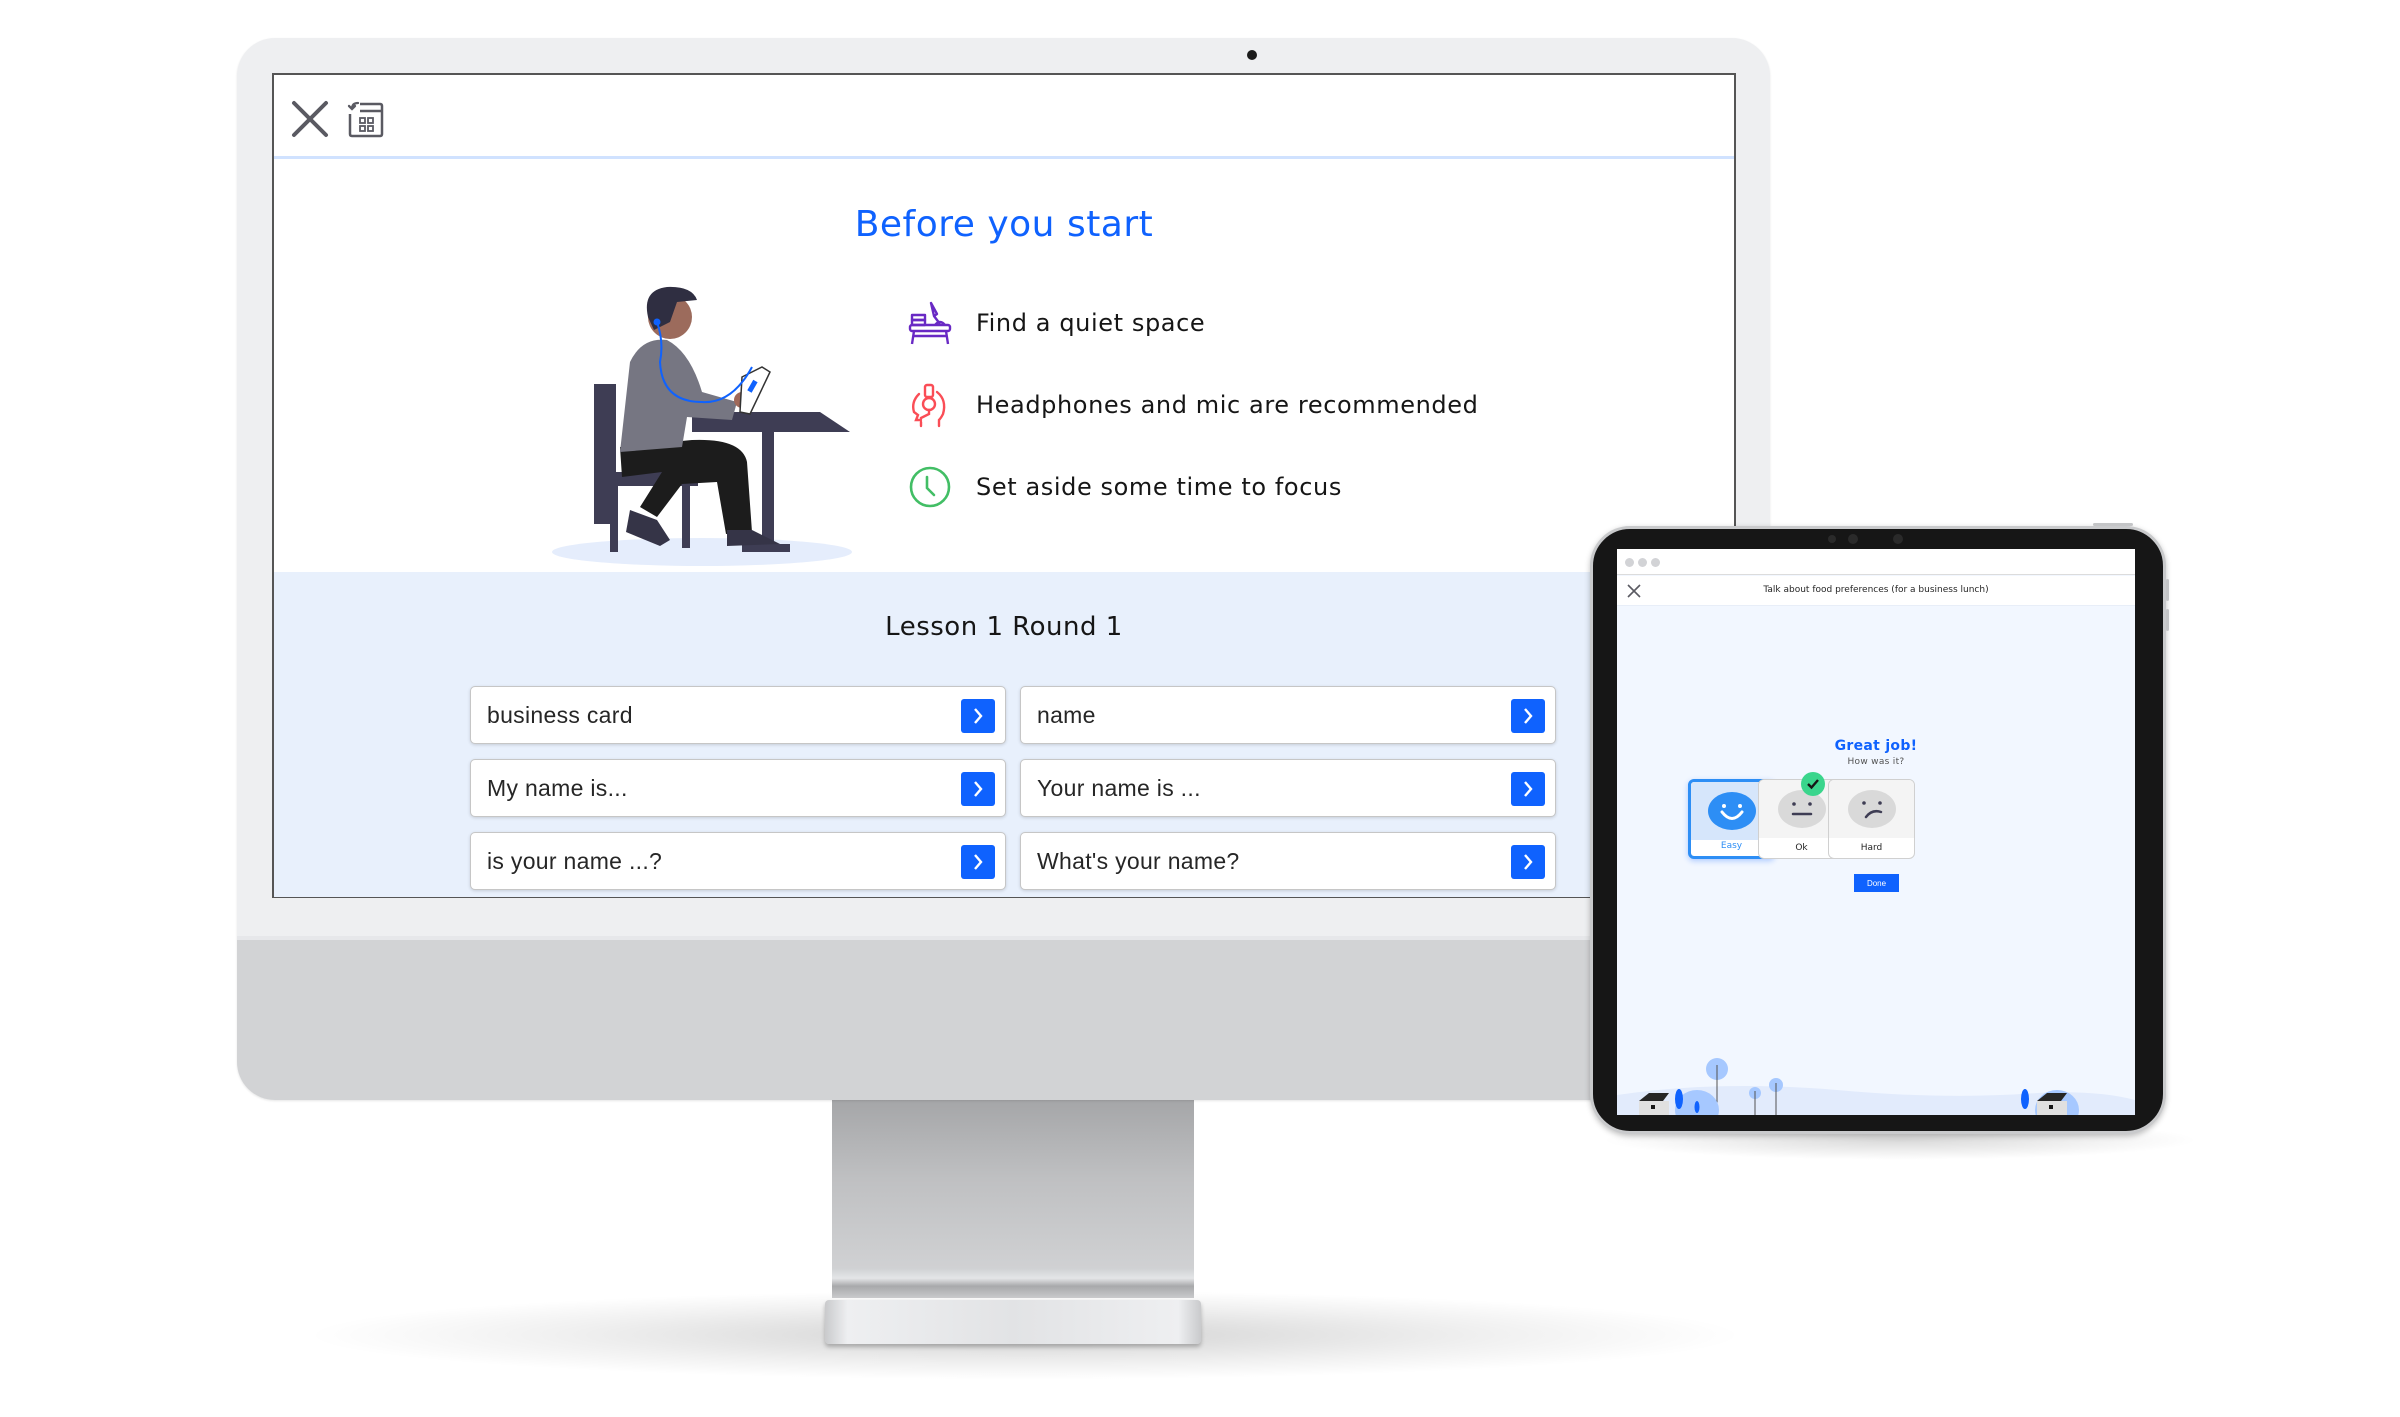  What do you see at coordinates (766, 548) in the screenshot?
I see `table-foot` at bounding box center [766, 548].